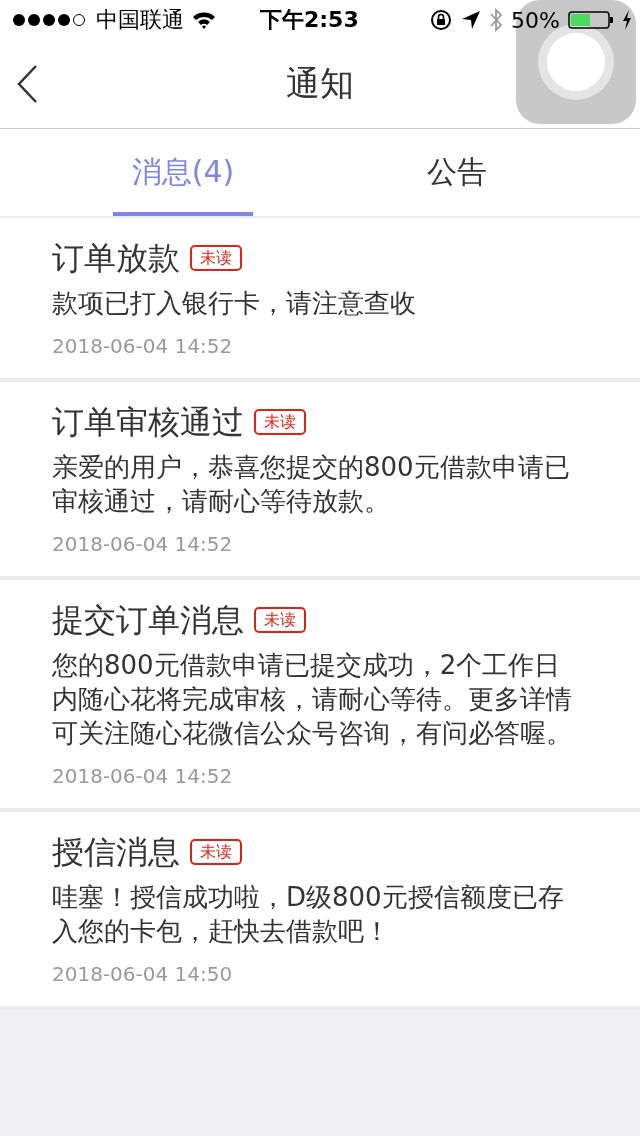  Describe the element at coordinates (142, 974) in the screenshot. I see `message-time: 2018-06-04 14:50` at that location.